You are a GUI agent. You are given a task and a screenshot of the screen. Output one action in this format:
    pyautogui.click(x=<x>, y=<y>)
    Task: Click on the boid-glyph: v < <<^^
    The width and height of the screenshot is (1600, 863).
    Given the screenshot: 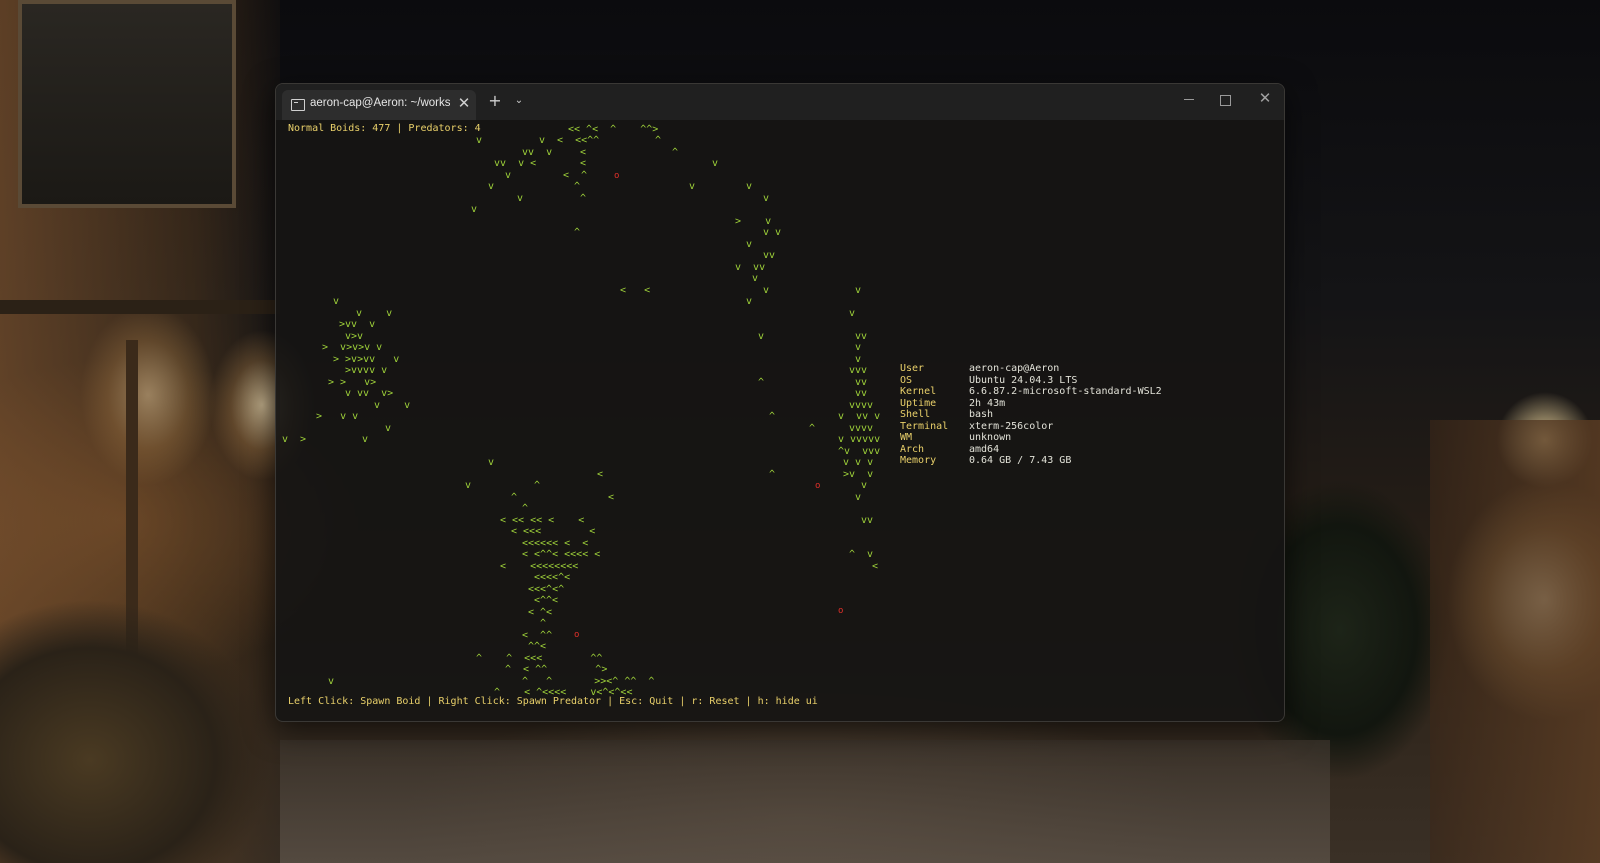 What is the action you would take?
    pyautogui.click(x=569, y=140)
    